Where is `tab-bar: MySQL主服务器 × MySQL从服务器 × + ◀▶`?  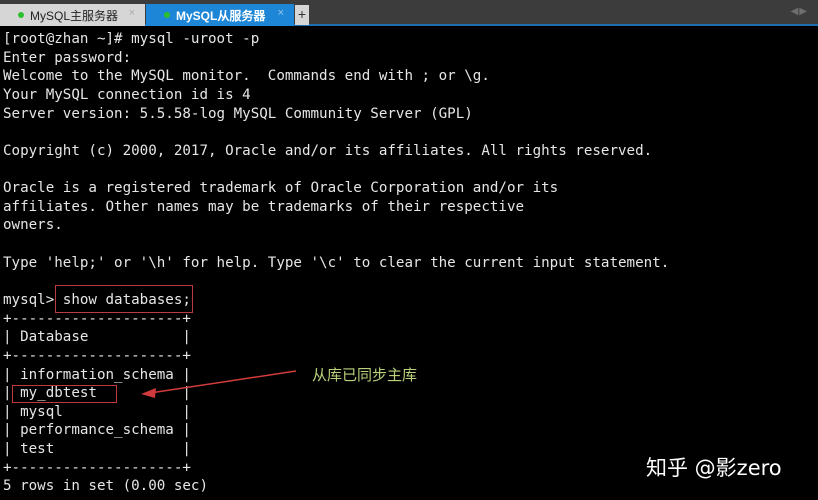 tab-bar: MySQL主服务器 × MySQL从服务器 × + ◀▶ is located at coordinates (409, 13).